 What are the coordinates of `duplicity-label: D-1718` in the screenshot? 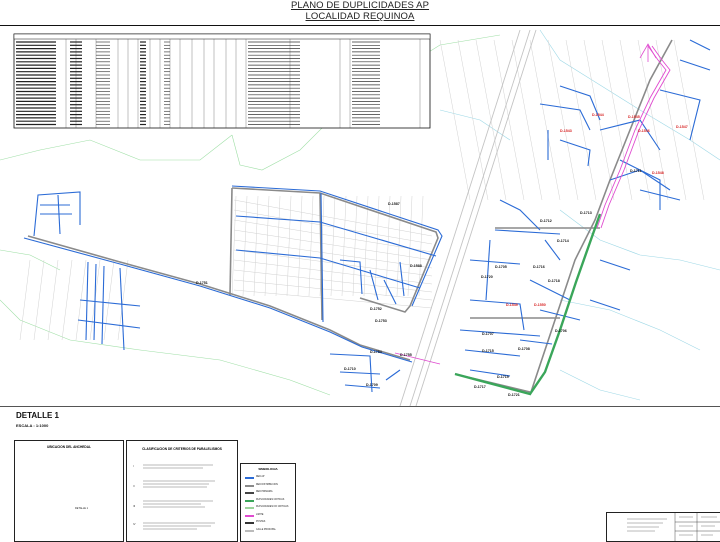 It's located at (554, 281).